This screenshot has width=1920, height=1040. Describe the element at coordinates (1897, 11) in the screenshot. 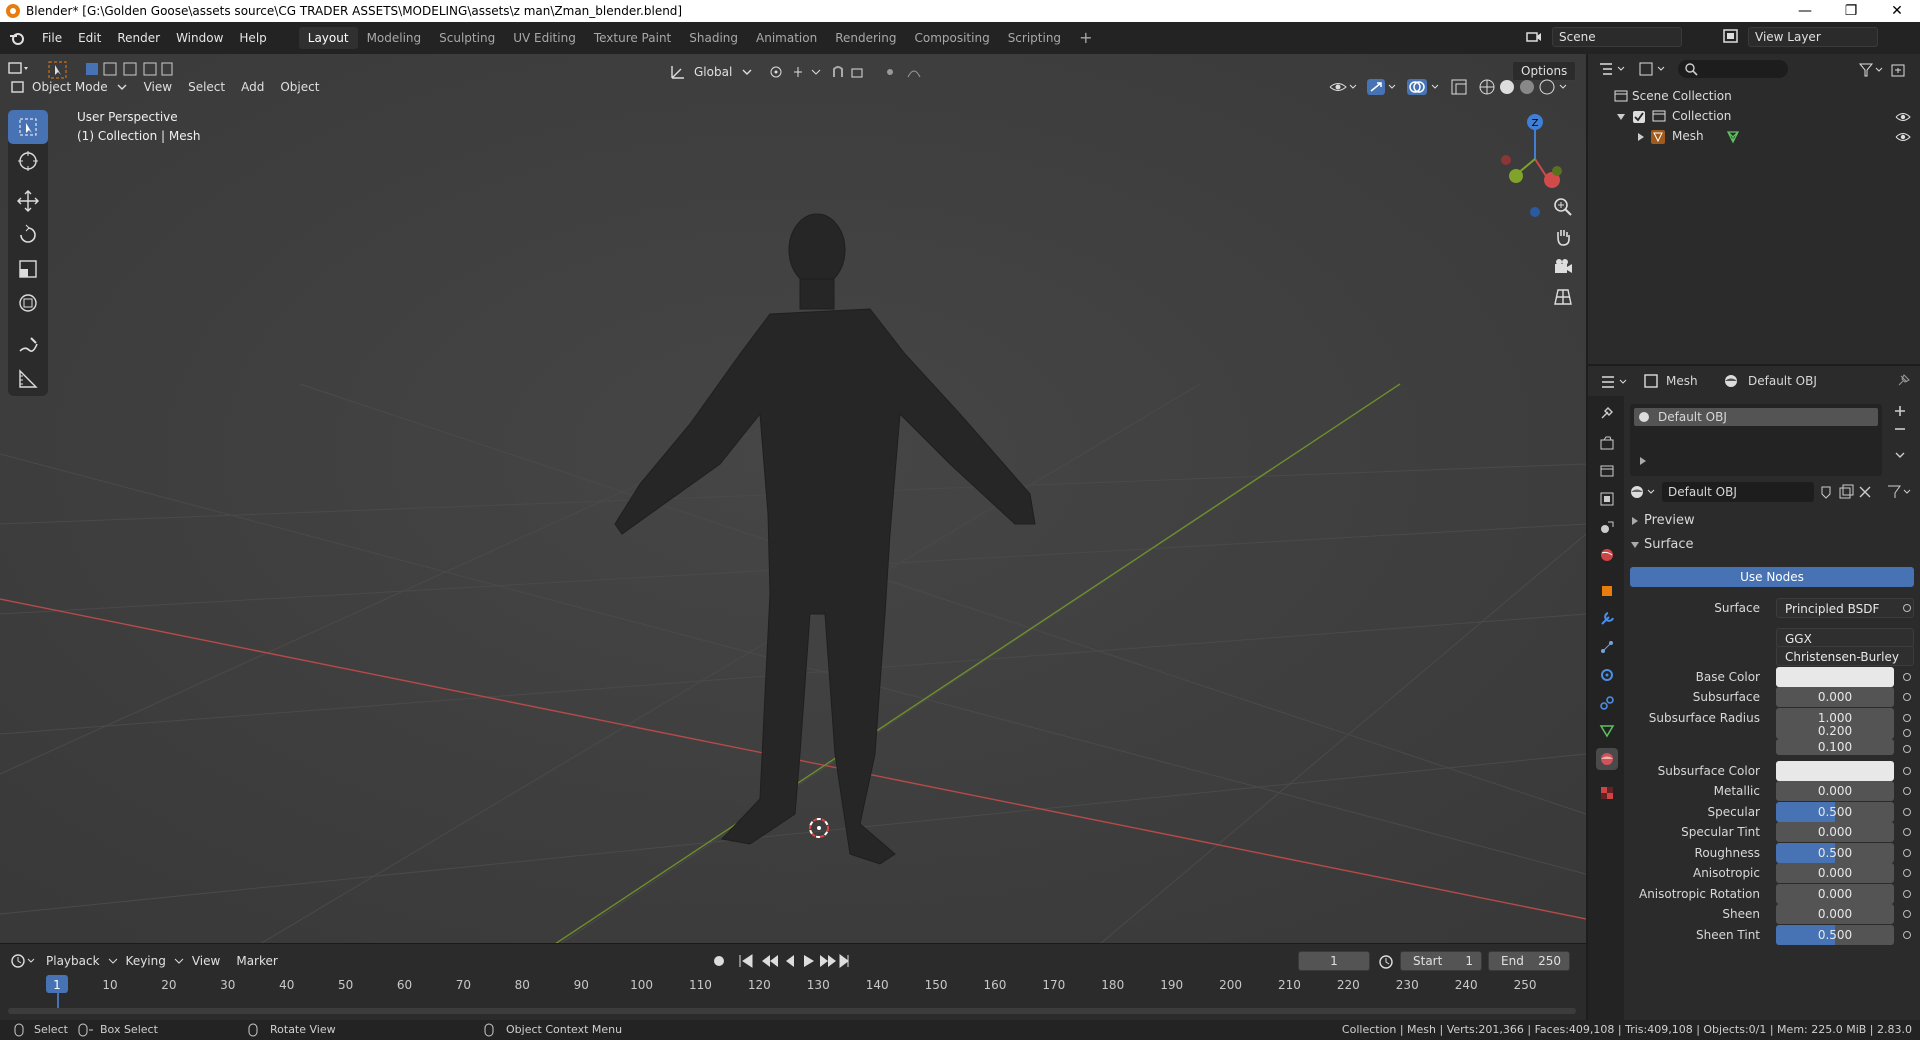

I see `close-button: ✕` at that location.